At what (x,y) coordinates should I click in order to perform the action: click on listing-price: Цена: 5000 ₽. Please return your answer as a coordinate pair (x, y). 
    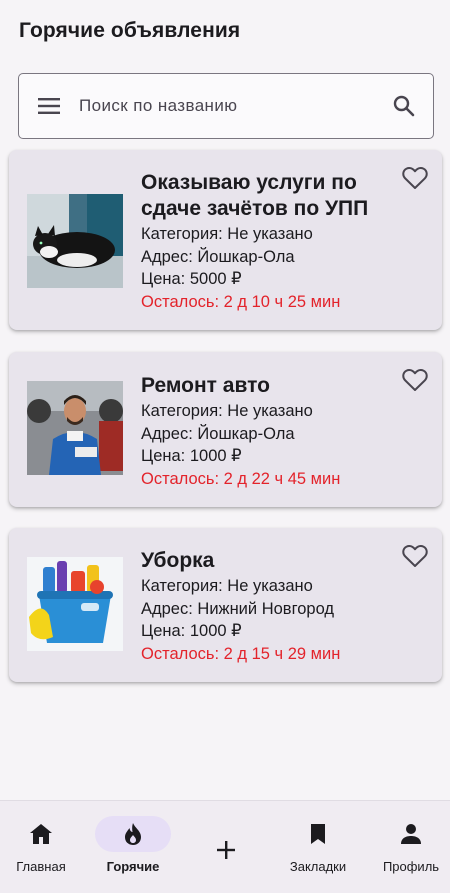
    Looking at the image, I should click on (191, 279).